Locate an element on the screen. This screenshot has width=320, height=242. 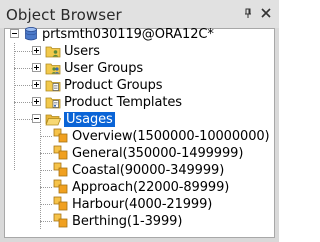
tree-item-label: Overview(1500000-10000000) is located at coordinates (171, 136).